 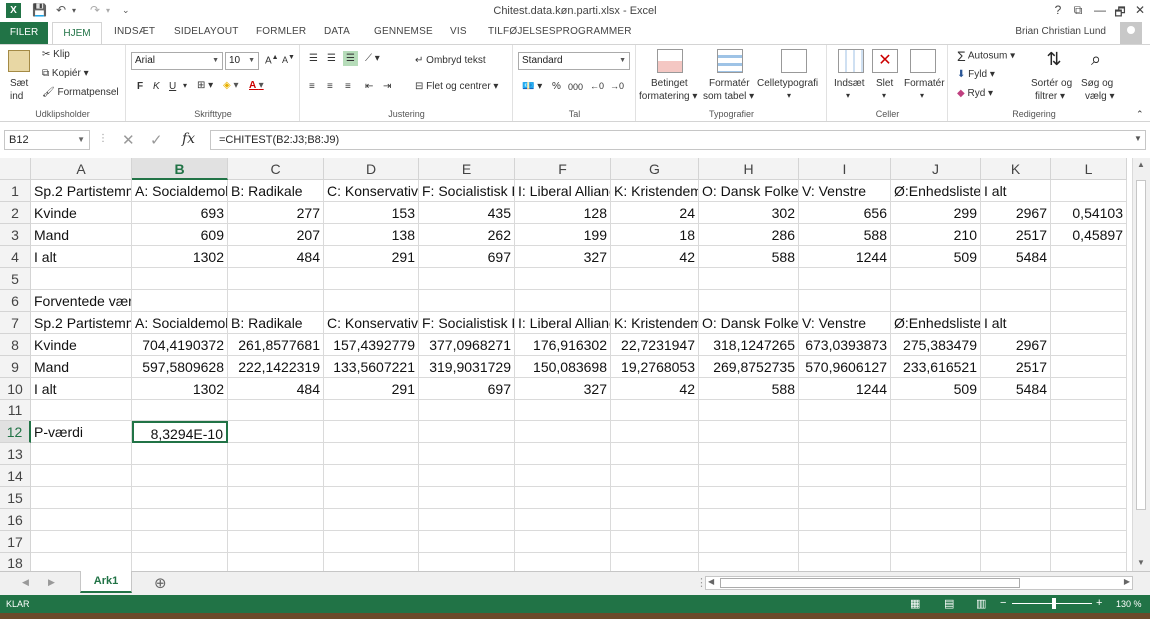 What do you see at coordinates (15, 279) in the screenshot?
I see `row-header-5: 5` at bounding box center [15, 279].